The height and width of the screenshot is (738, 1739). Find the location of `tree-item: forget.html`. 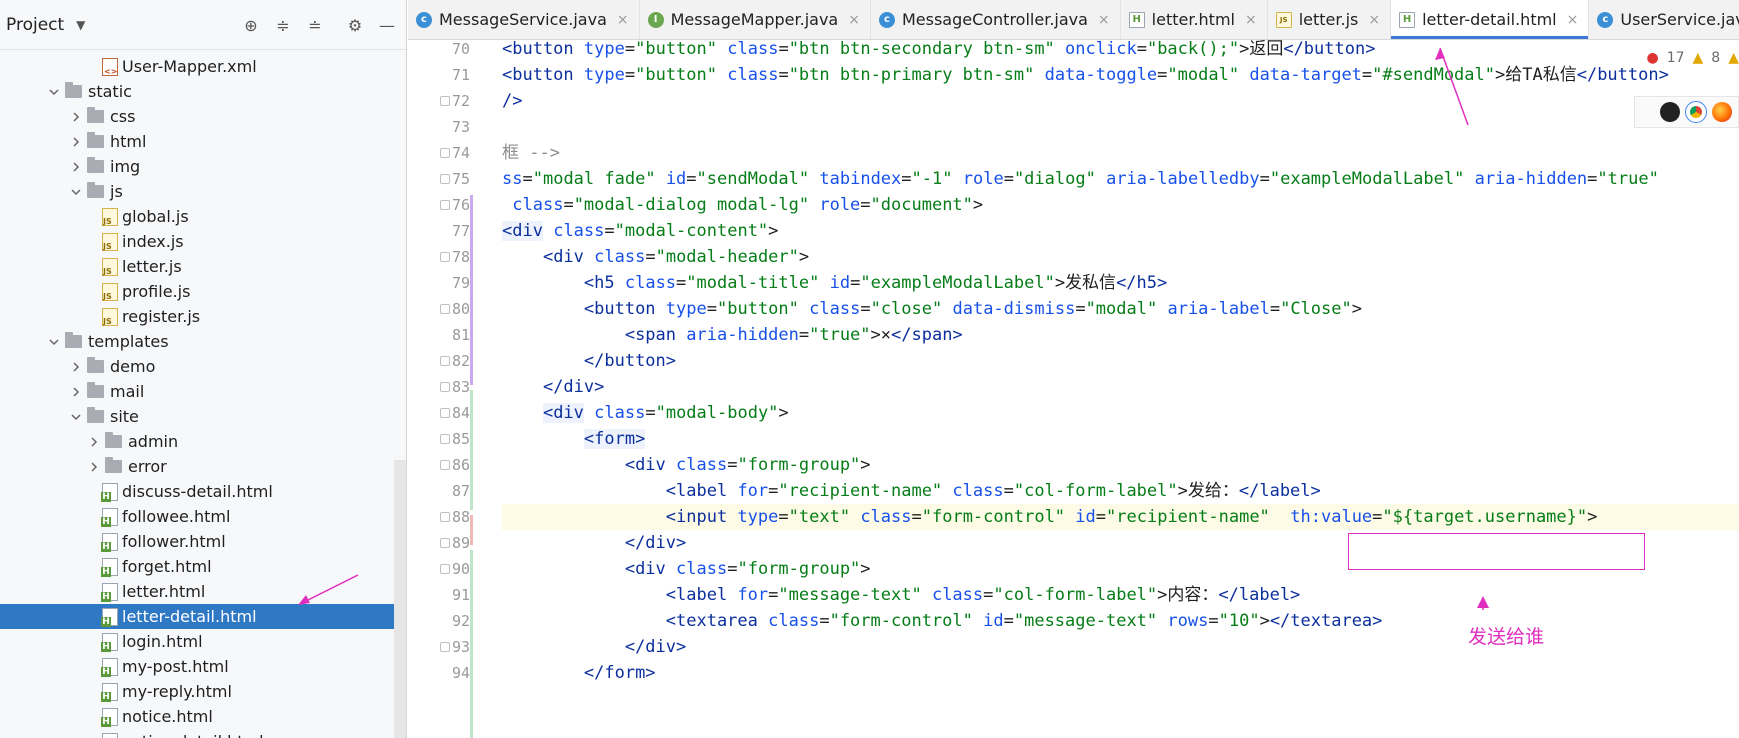

tree-item: forget.html is located at coordinates (203, 566).